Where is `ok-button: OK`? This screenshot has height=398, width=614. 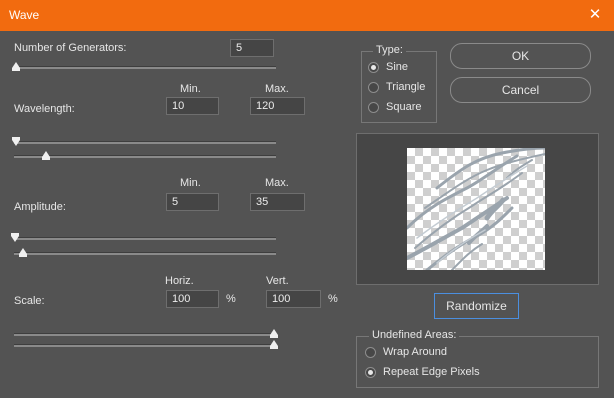
ok-button: OK is located at coordinates (520, 56).